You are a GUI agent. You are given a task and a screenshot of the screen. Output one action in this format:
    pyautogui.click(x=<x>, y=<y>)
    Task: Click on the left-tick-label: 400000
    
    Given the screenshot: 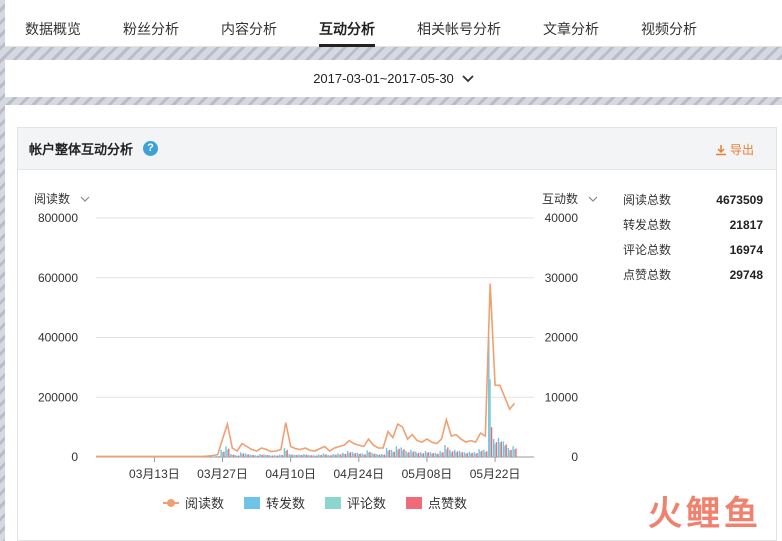 What is the action you would take?
    pyautogui.click(x=58, y=338)
    